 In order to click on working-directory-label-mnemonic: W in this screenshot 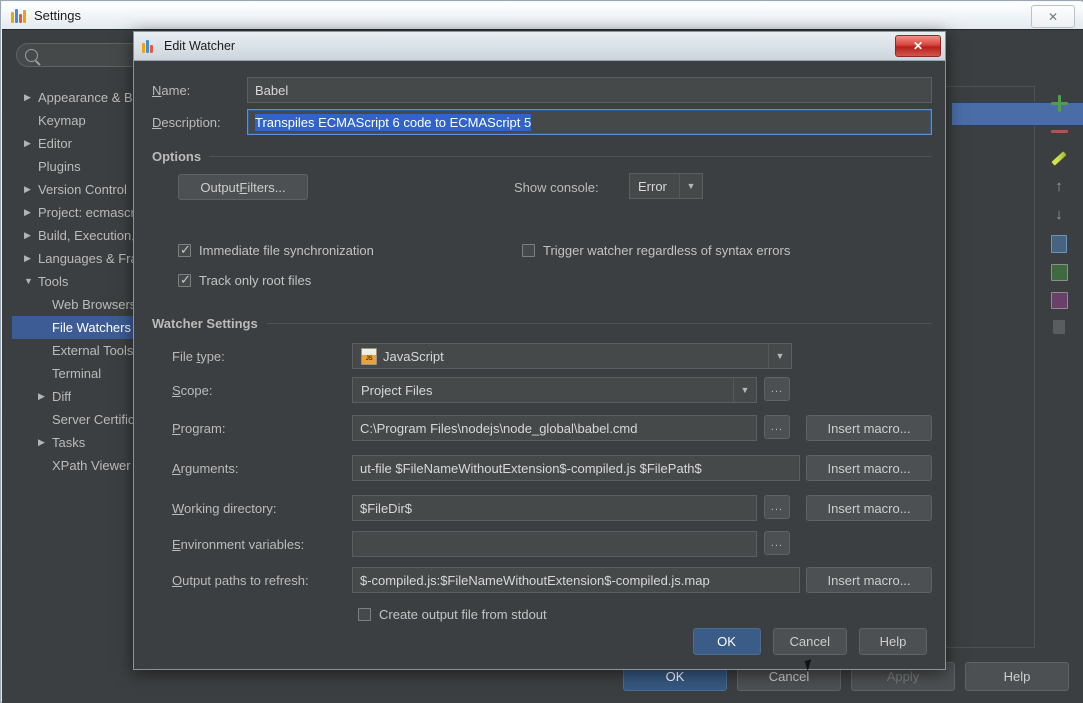, I will do `click(178, 508)`.